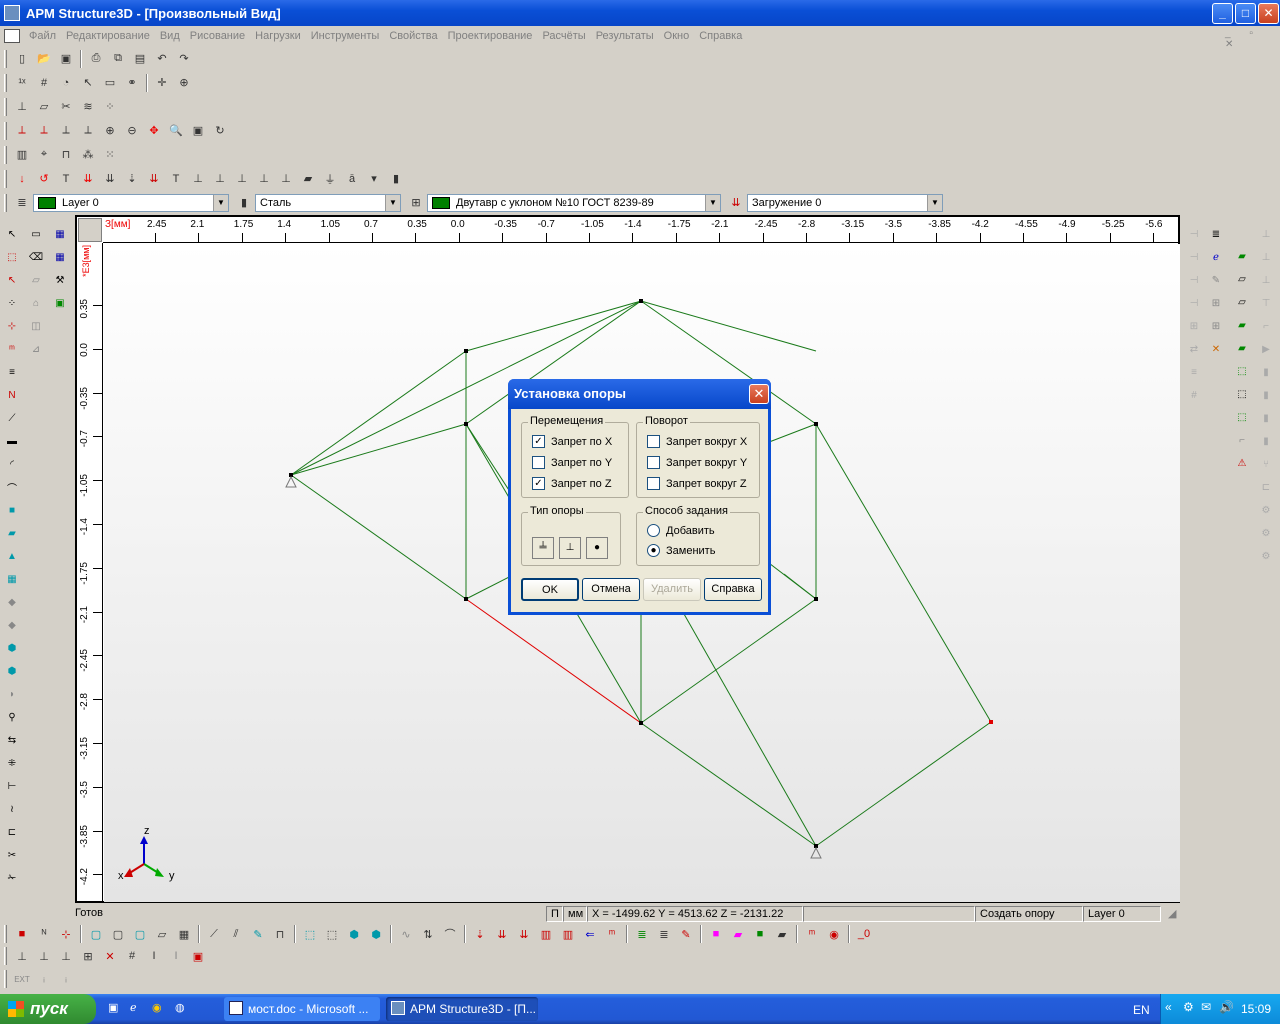 This screenshot has width=1280, height=1024. What do you see at coordinates (736, 203) in the screenshot?
I see `loading-icon: ⇊` at bounding box center [736, 203].